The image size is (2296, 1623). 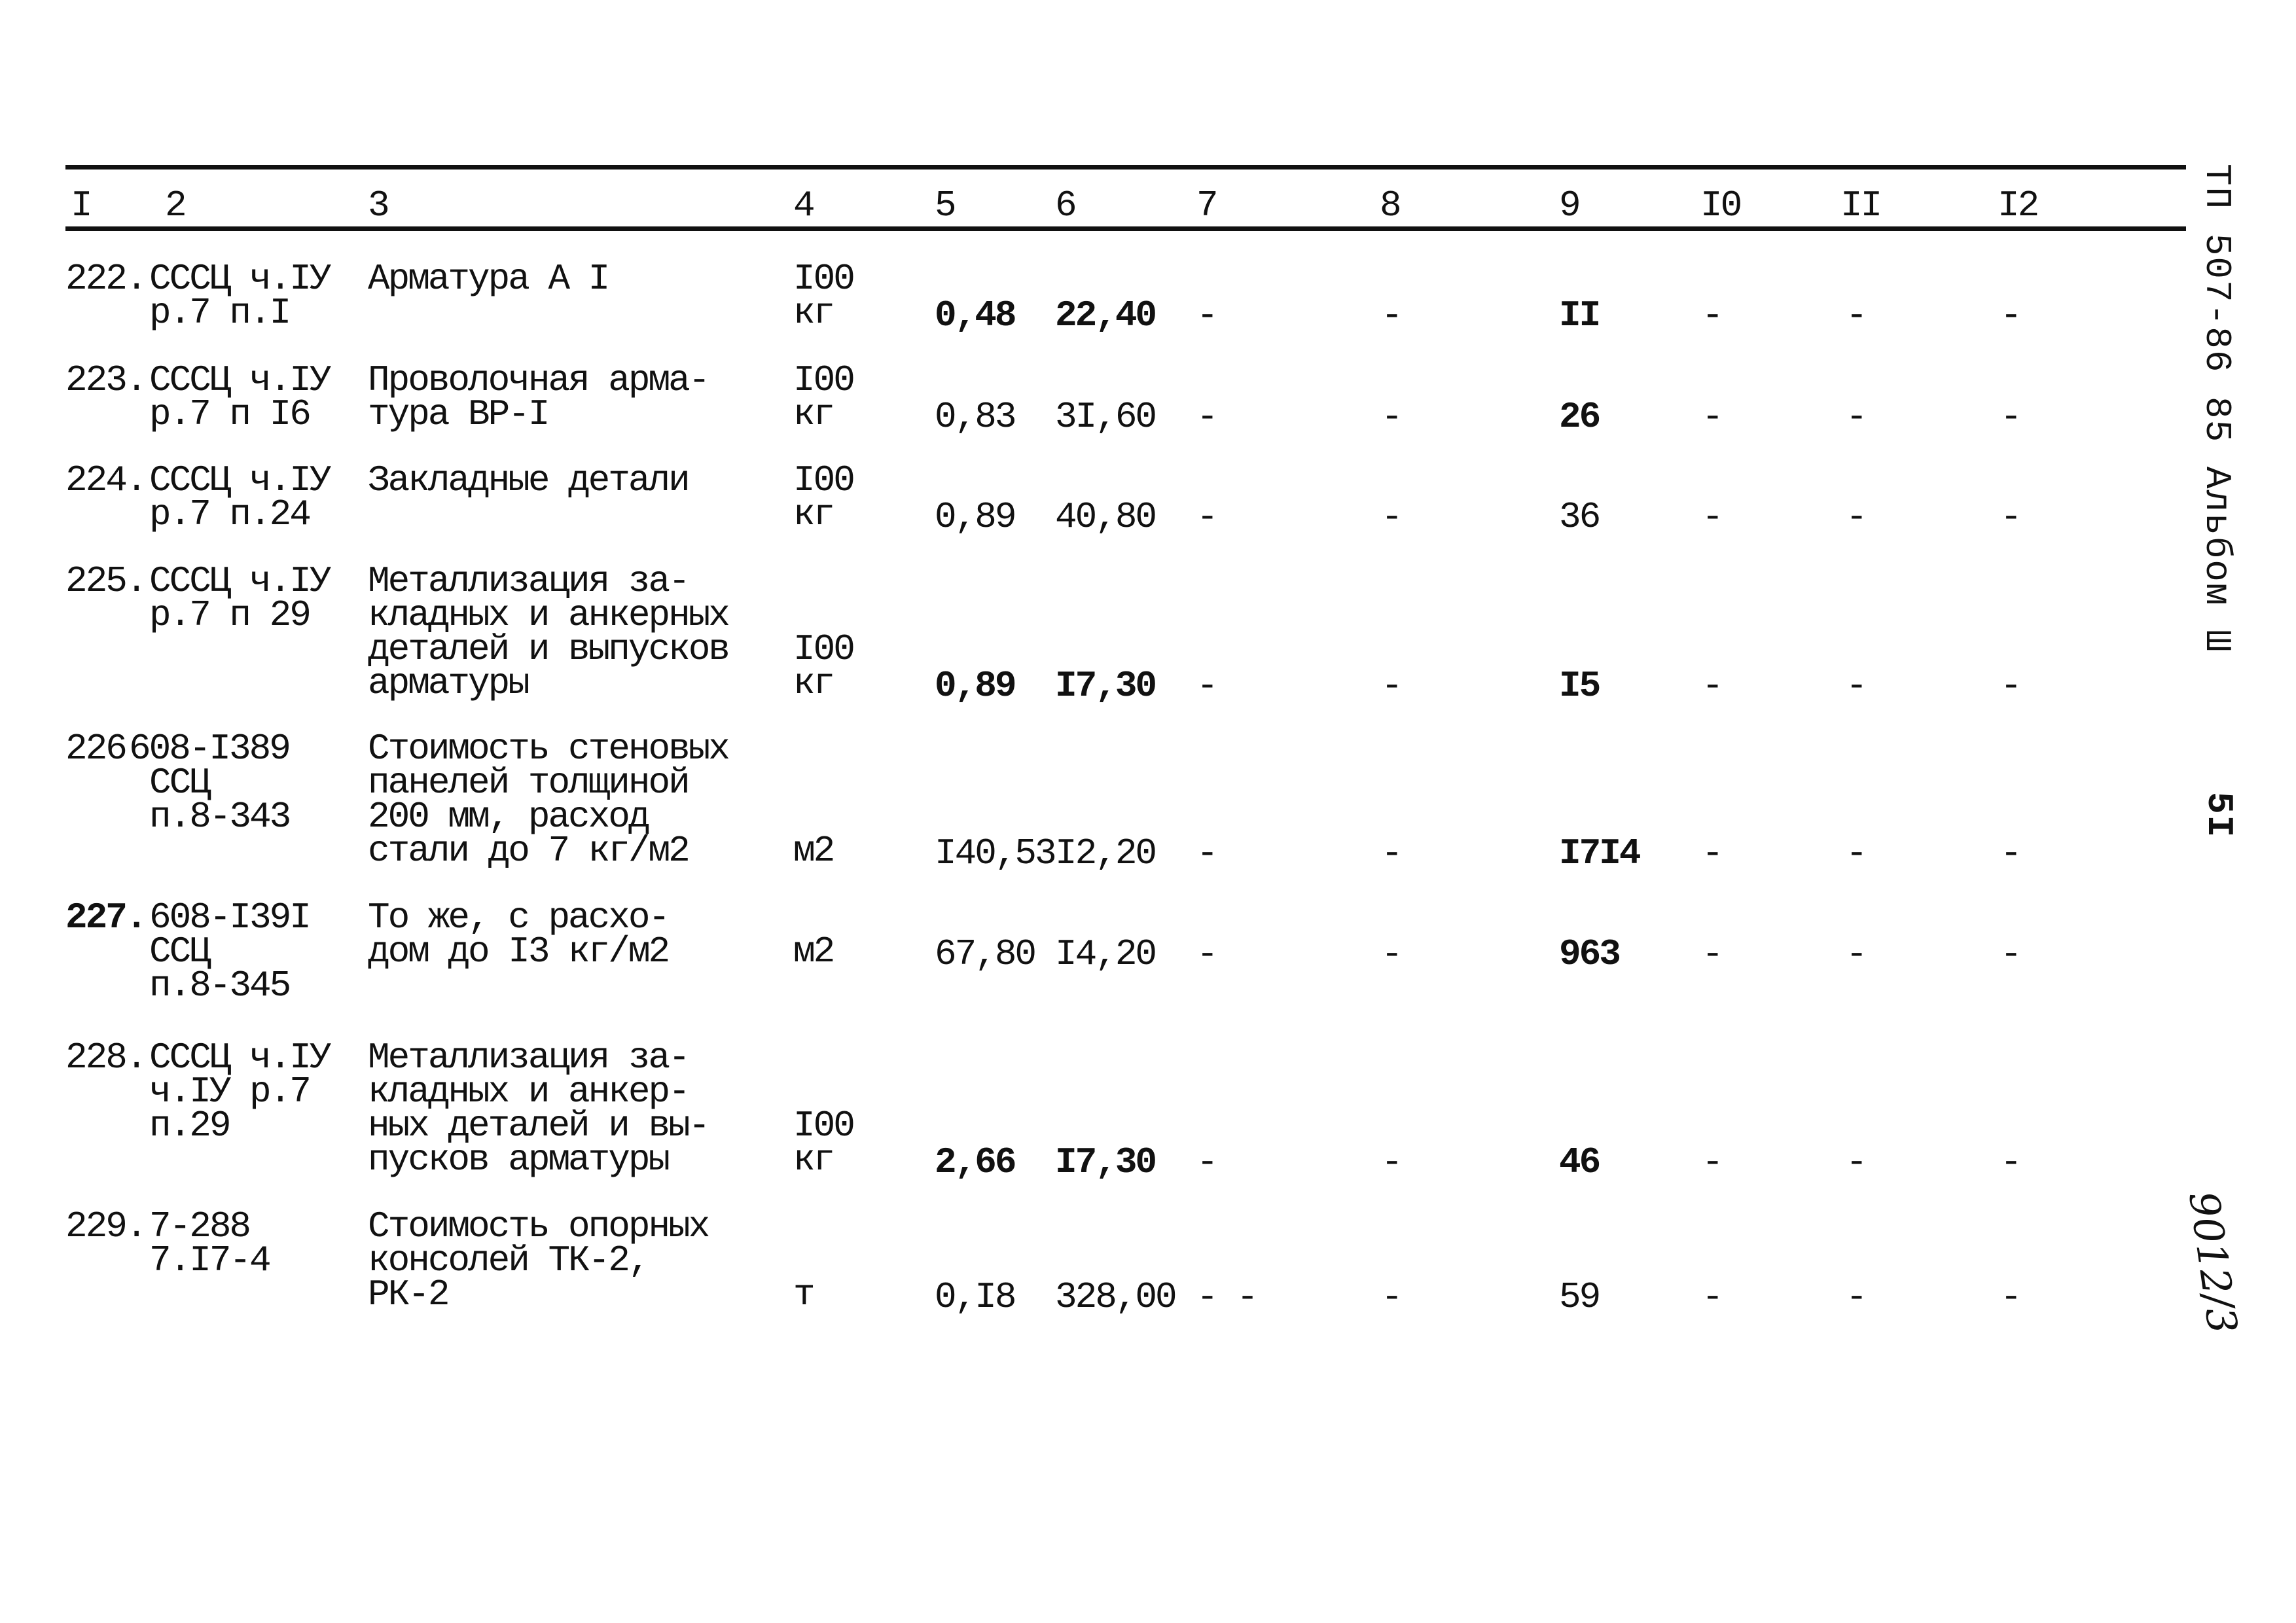 I want to click on row-reference: р.7 п I6, so click(x=230, y=414).